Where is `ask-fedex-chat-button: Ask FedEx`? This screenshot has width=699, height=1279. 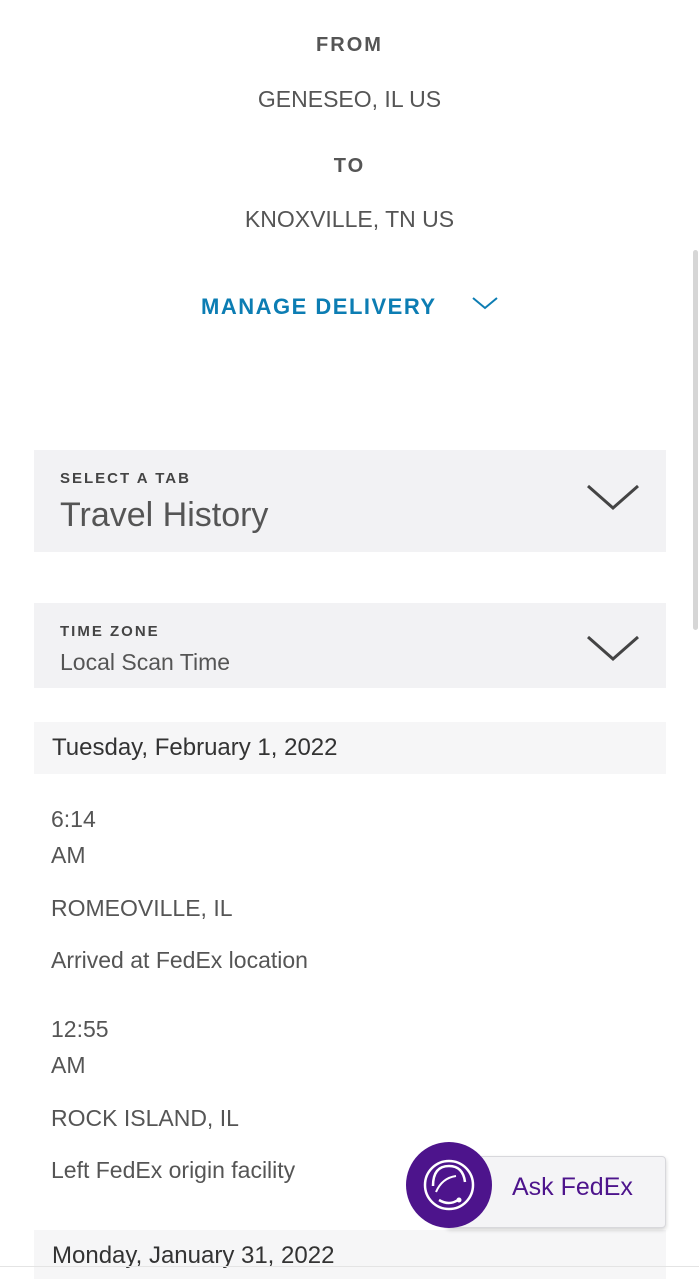
ask-fedex-chat-button: Ask FedEx is located at coordinates (536, 1186).